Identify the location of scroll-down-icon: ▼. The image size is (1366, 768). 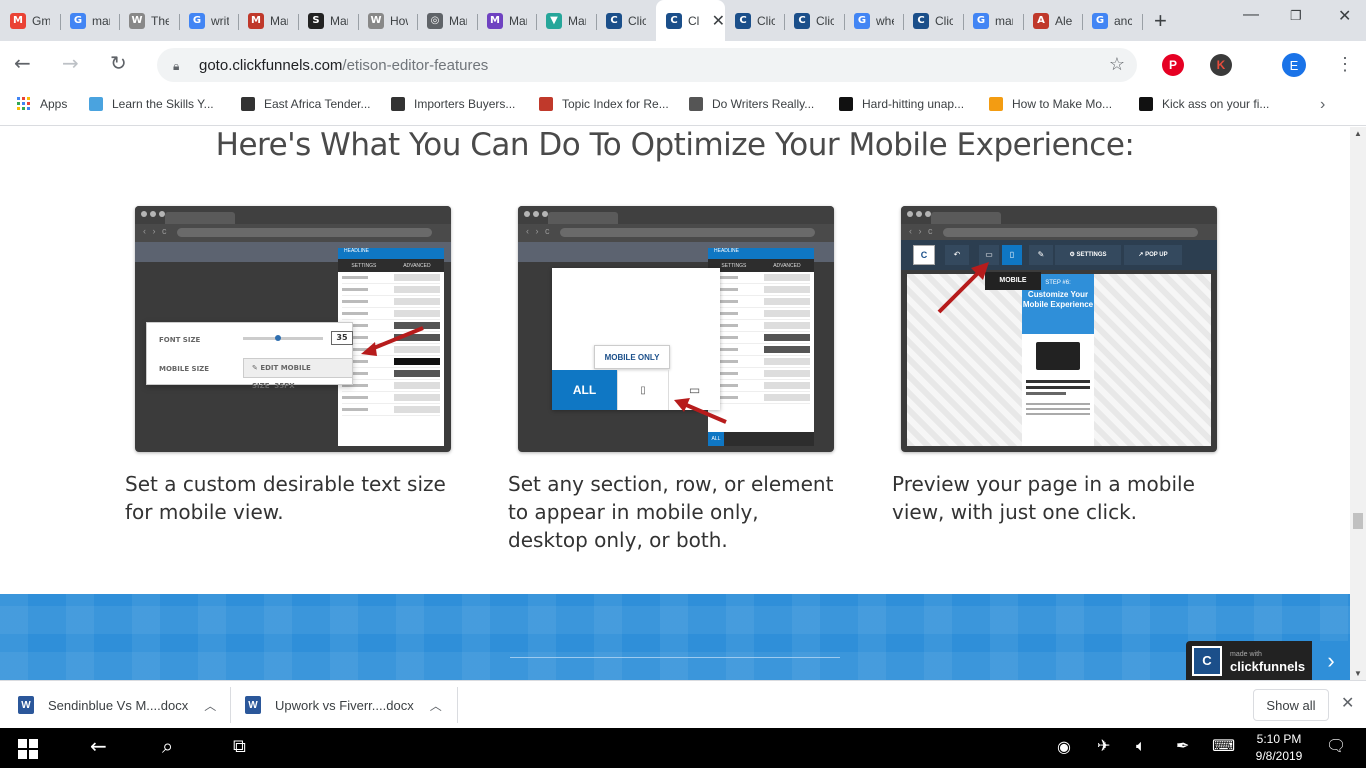
(1358, 673).